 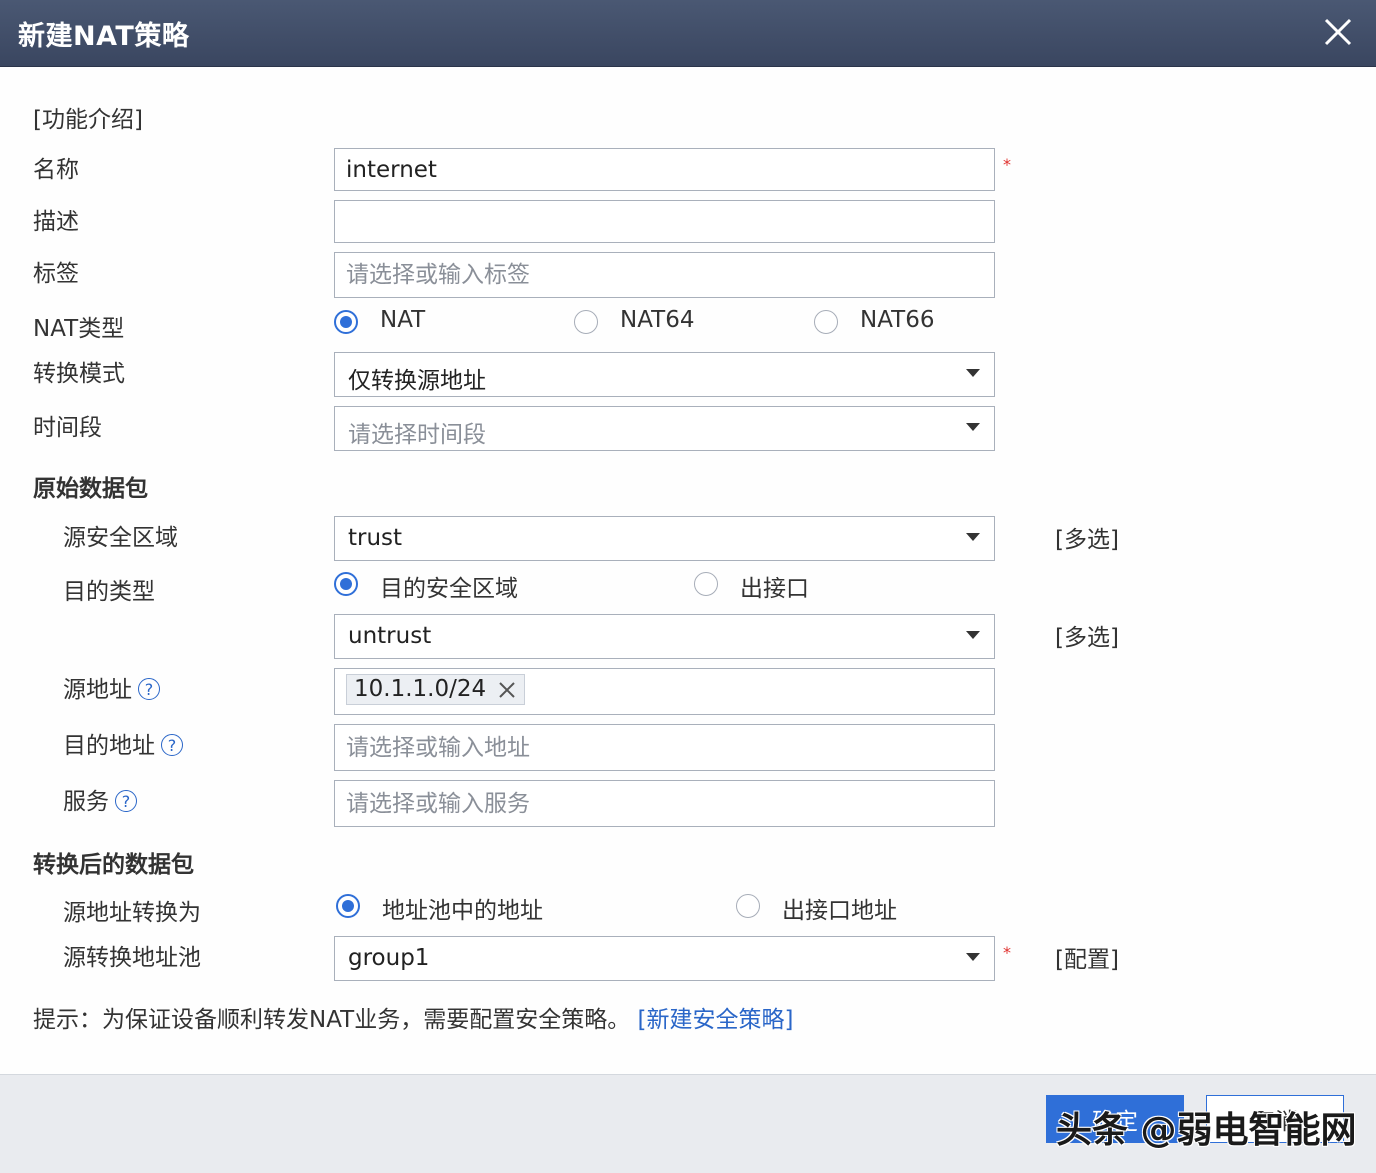 I want to click on description-label: 描述, so click(x=56, y=222).